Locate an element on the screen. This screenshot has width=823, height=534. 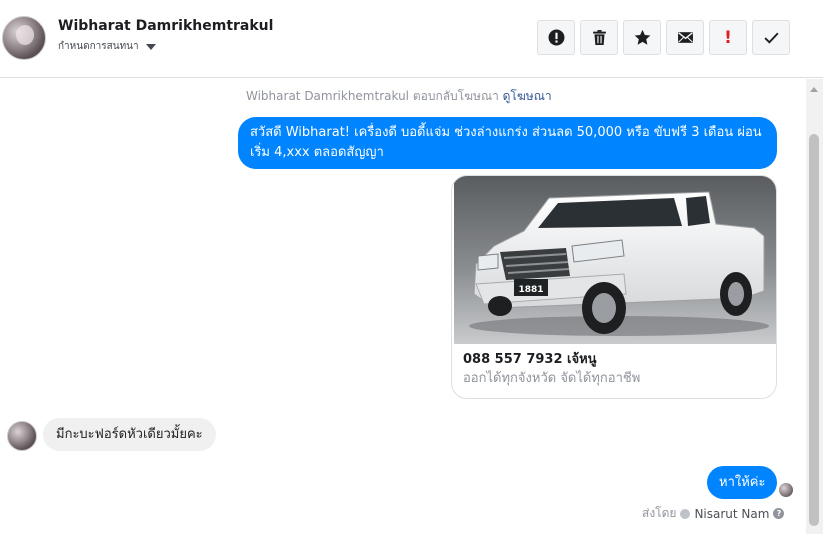
license-plate: 1881 is located at coordinates (530, 290).